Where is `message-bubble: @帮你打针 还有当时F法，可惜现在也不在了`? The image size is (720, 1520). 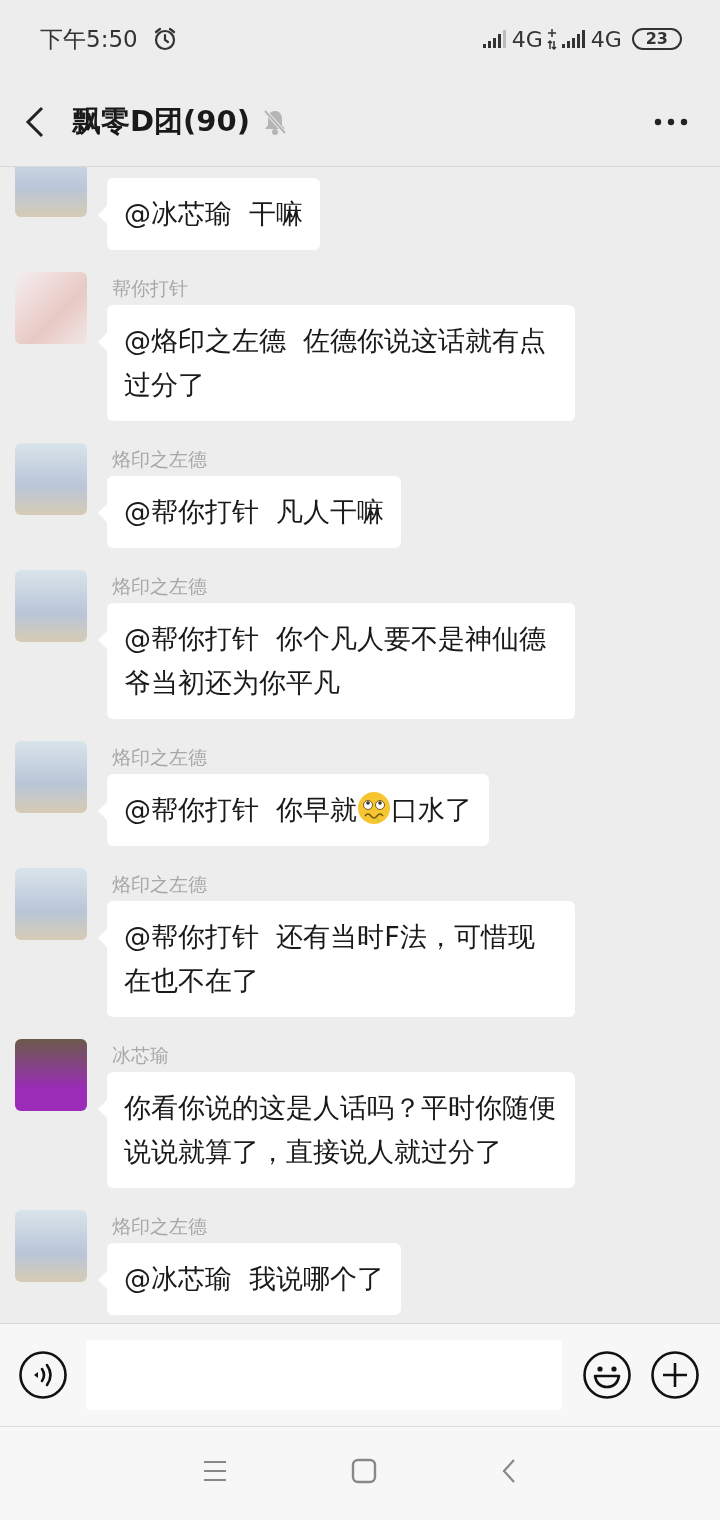 message-bubble: @帮你打针 还有当时F法，可惜现在也不在了 is located at coordinates (341, 959).